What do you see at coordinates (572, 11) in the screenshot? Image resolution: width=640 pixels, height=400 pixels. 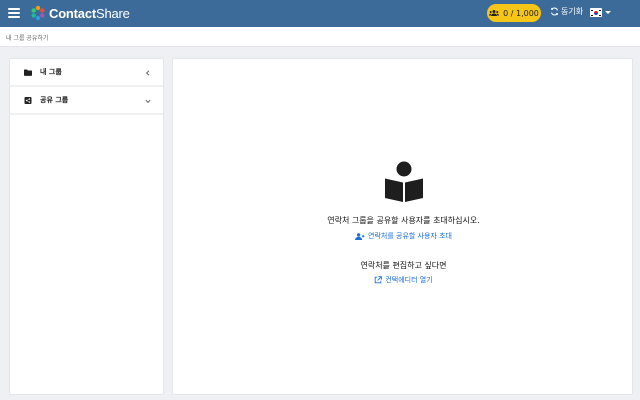 I see `sync-label: 동기화` at bounding box center [572, 11].